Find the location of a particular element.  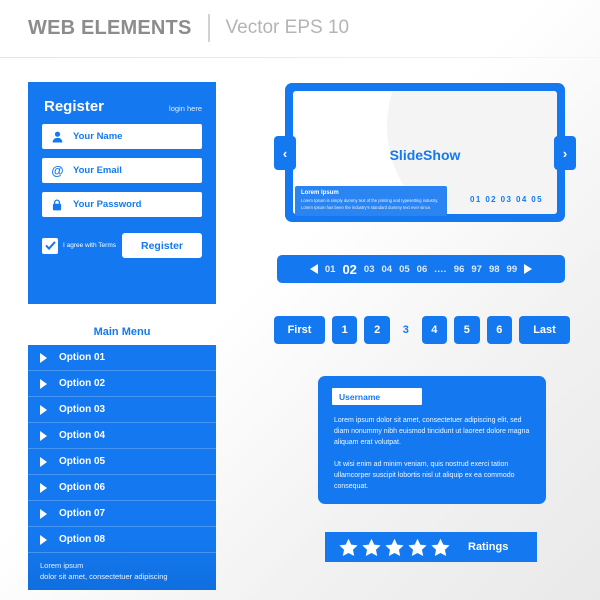

pagination-page-1: 1 is located at coordinates (344, 330).